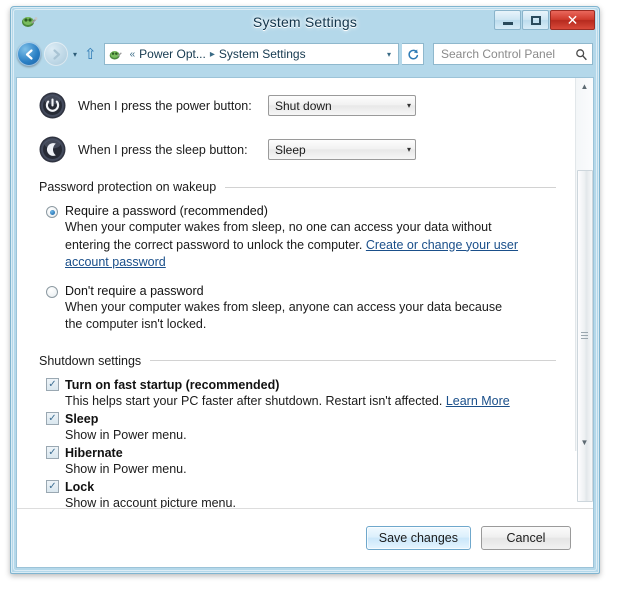  I want to click on power-options-icon, so click(29, 21).